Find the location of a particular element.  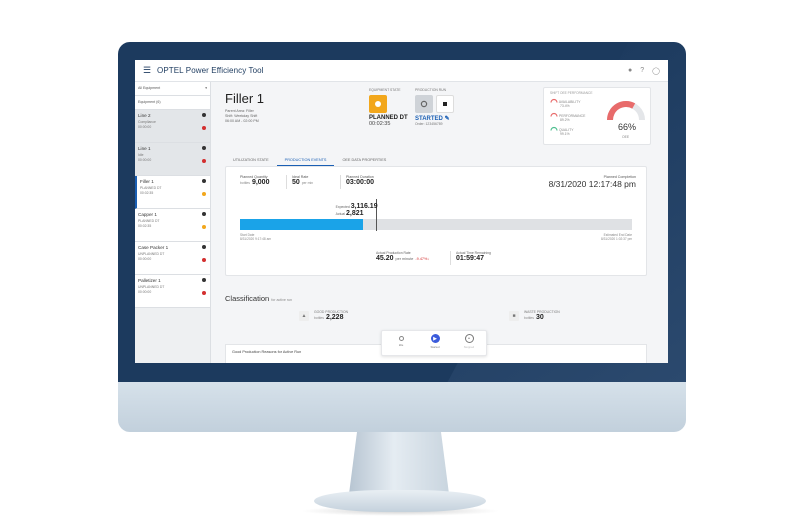

sidebar-item-name: Line 1 is located at coordinates (144, 148).